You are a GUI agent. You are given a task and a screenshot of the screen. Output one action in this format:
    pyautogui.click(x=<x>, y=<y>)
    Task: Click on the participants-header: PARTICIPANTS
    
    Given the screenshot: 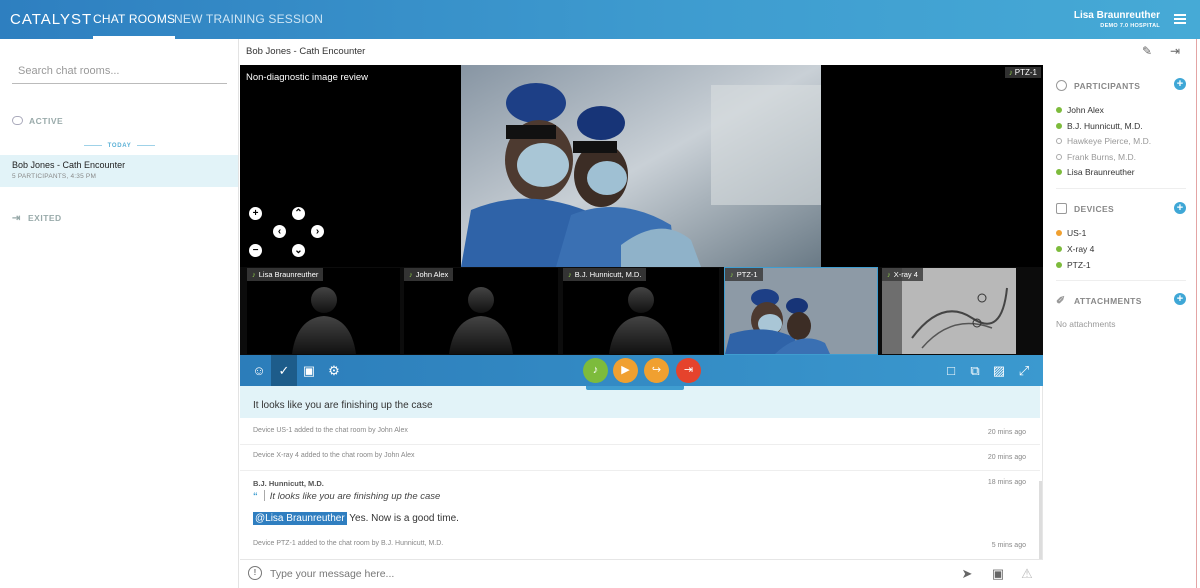 What is the action you would take?
    pyautogui.click(x=1098, y=85)
    